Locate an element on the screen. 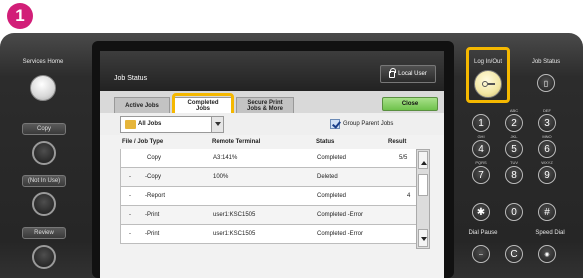  dash-icon: – is located at coordinates (481, 254).